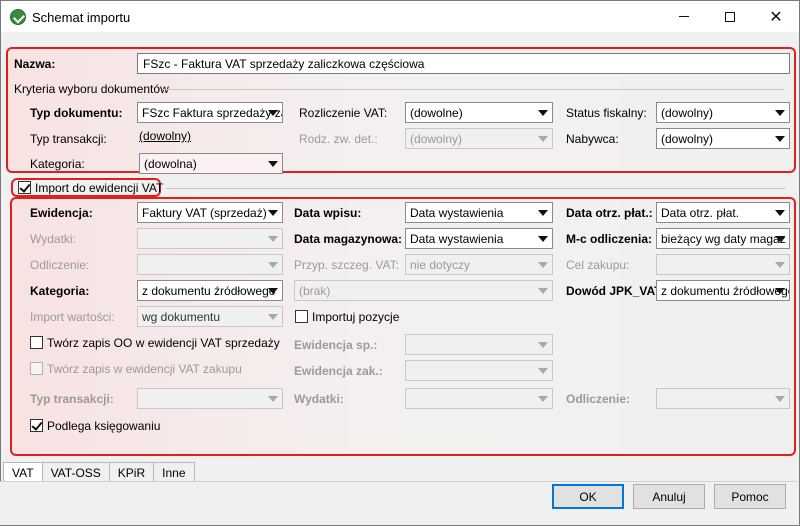 This screenshot has height=526, width=800. Describe the element at coordinates (687, 139) in the screenshot. I see `nabywca-value: (dowolny)` at that location.